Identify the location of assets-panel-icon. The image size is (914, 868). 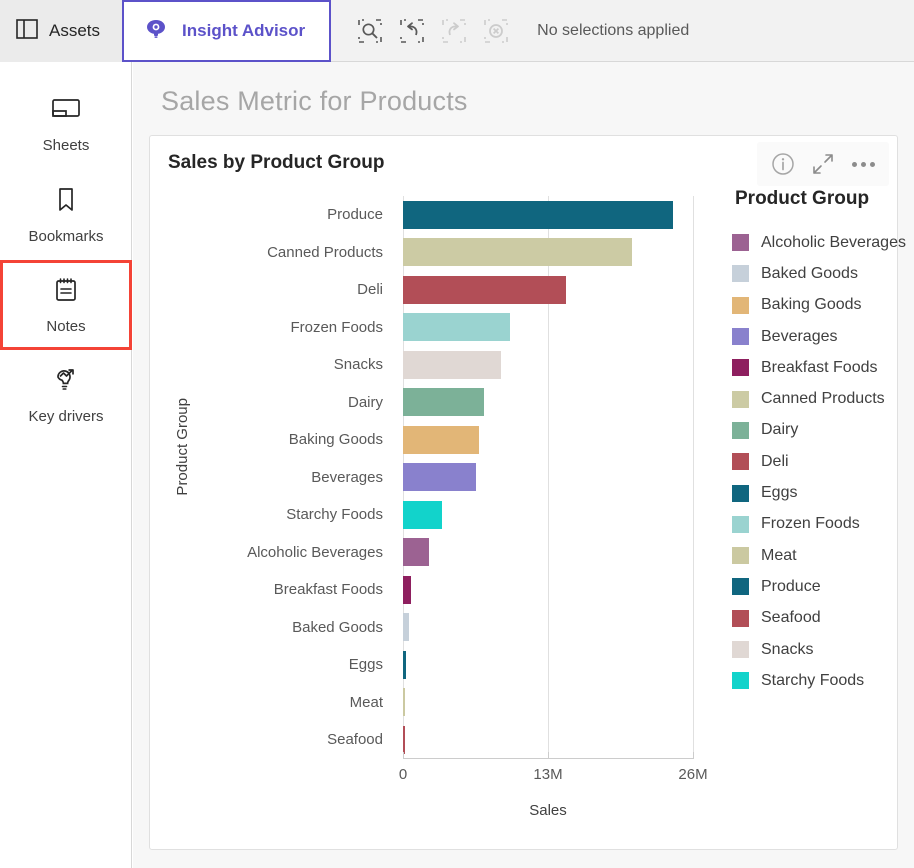
(27, 31).